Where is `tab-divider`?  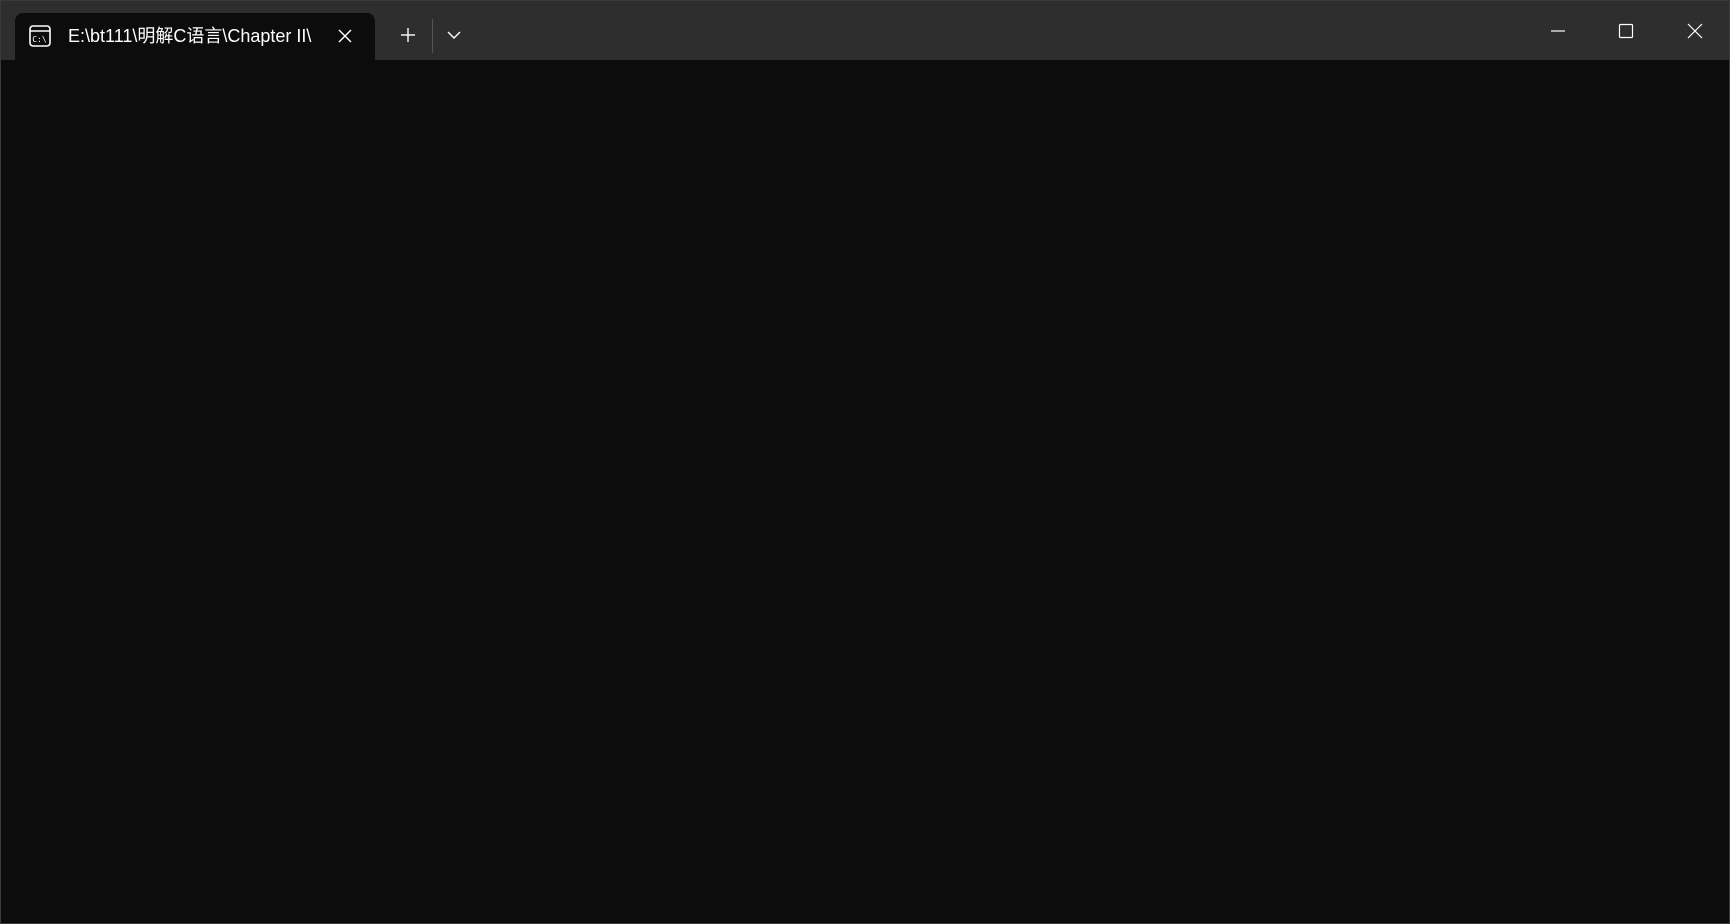 tab-divider is located at coordinates (432, 36).